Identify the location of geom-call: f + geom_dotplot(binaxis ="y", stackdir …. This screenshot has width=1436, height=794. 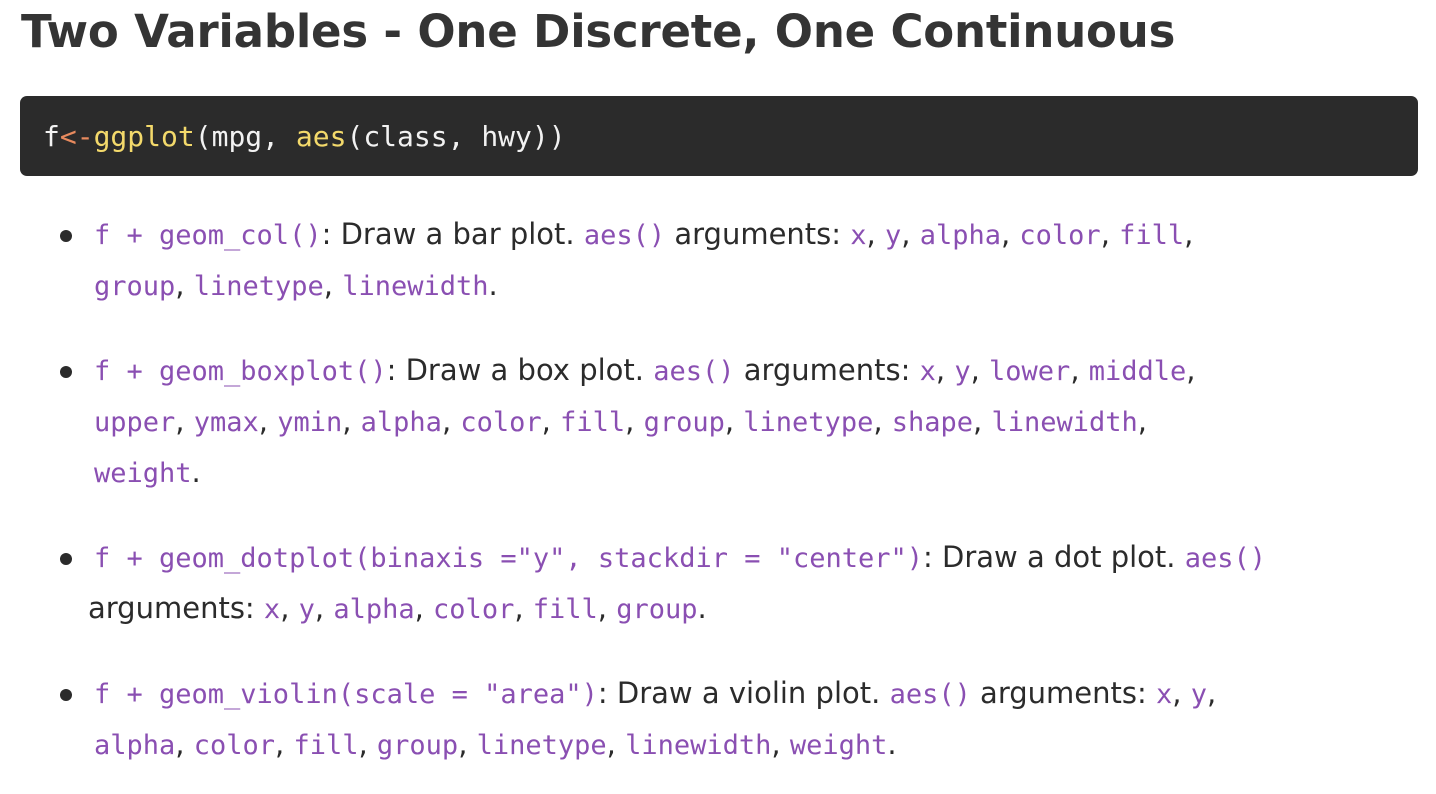
(509, 558).